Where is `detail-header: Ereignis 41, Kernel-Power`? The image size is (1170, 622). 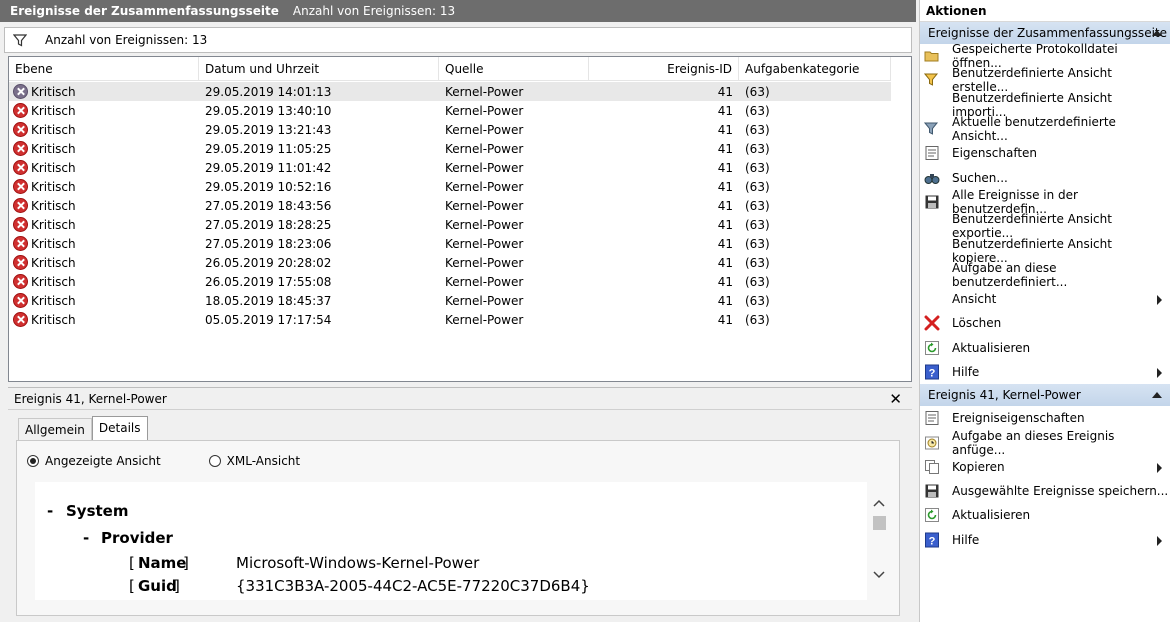
detail-header: Ereignis 41, Kernel-Power is located at coordinates (460, 399).